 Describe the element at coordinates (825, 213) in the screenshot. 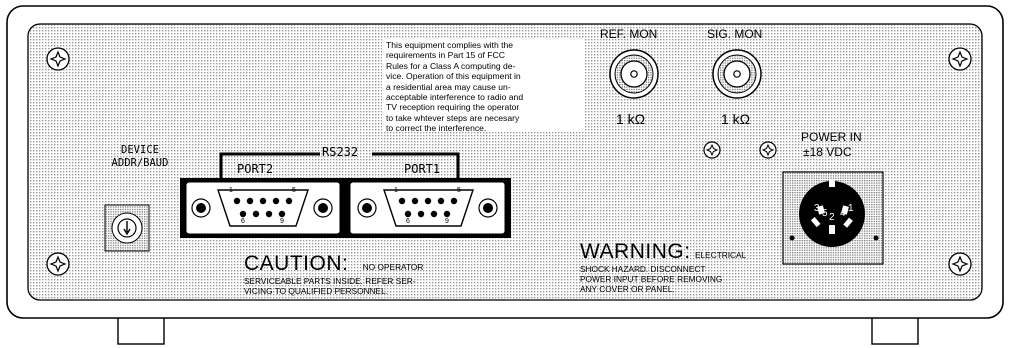

I see `power-pin-5: 5` at that location.